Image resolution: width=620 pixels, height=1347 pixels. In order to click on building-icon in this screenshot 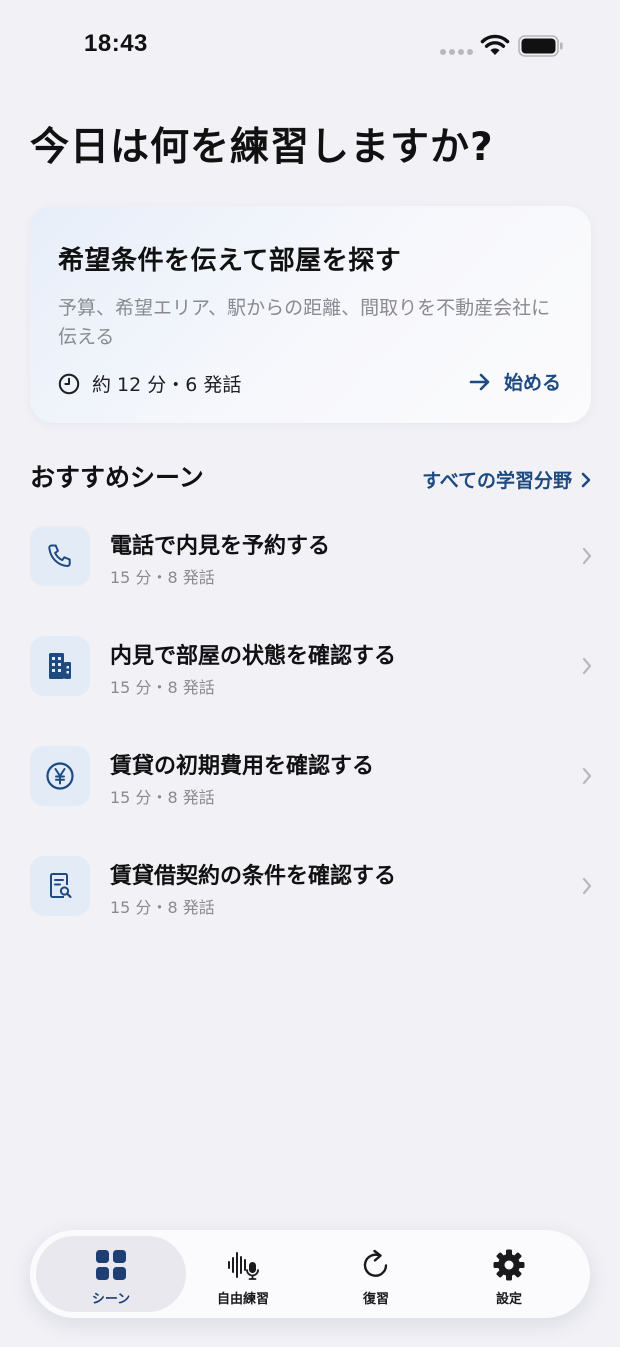, I will do `click(60, 666)`.